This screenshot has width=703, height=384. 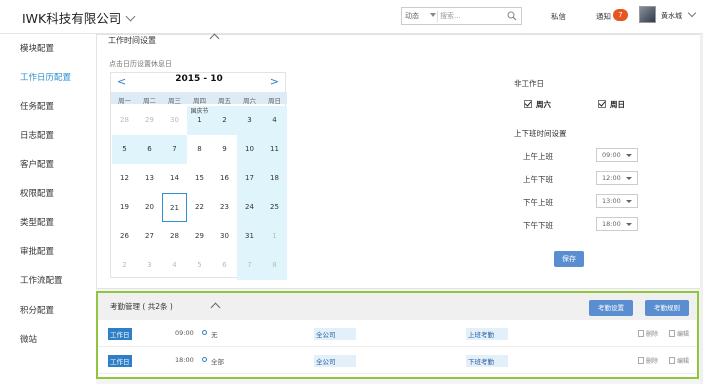 What do you see at coordinates (37, 106) in the screenshot?
I see `sidebar-item-task: 任务配置` at bounding box center [37, 106].